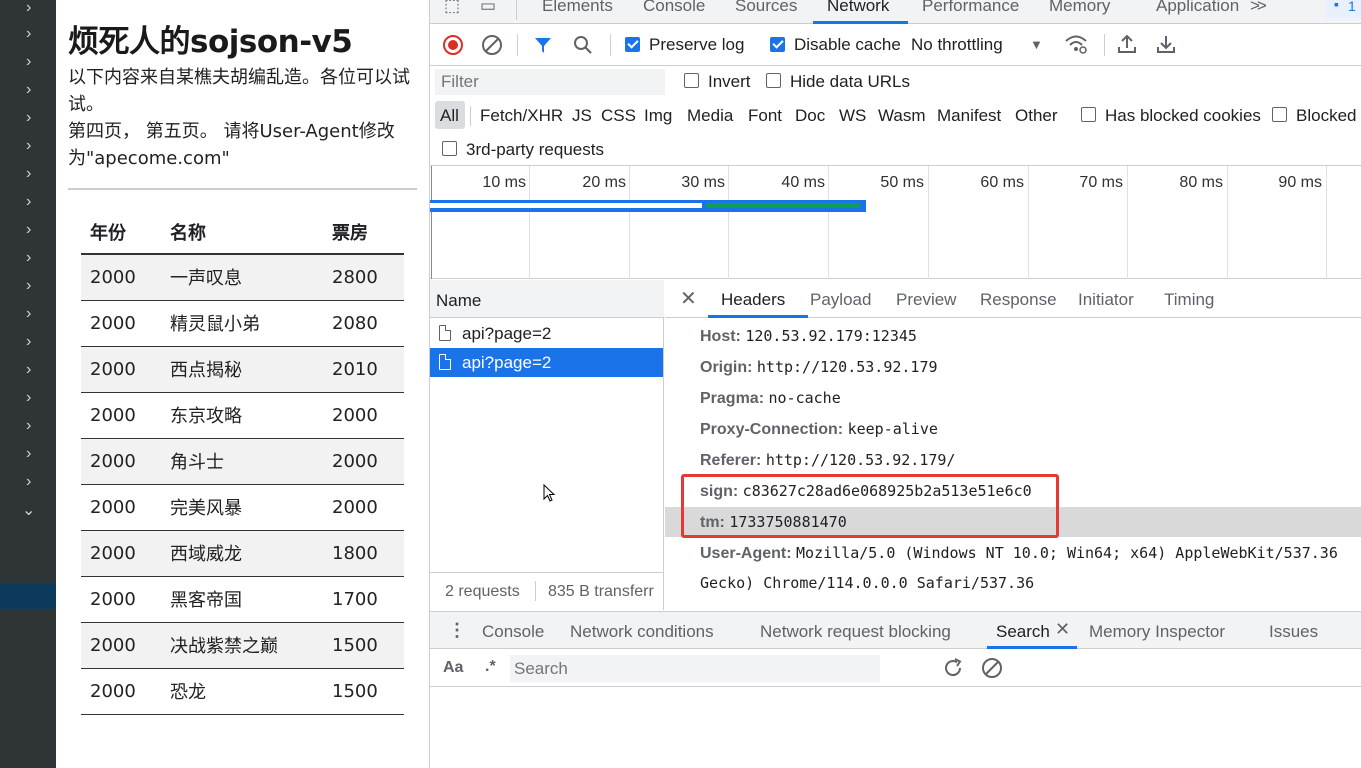  What do you see at coordinates (1088, 114) in the screenshot?
I see `has-blocked-cookies-checkbox` at bounding box center [1088, 114].